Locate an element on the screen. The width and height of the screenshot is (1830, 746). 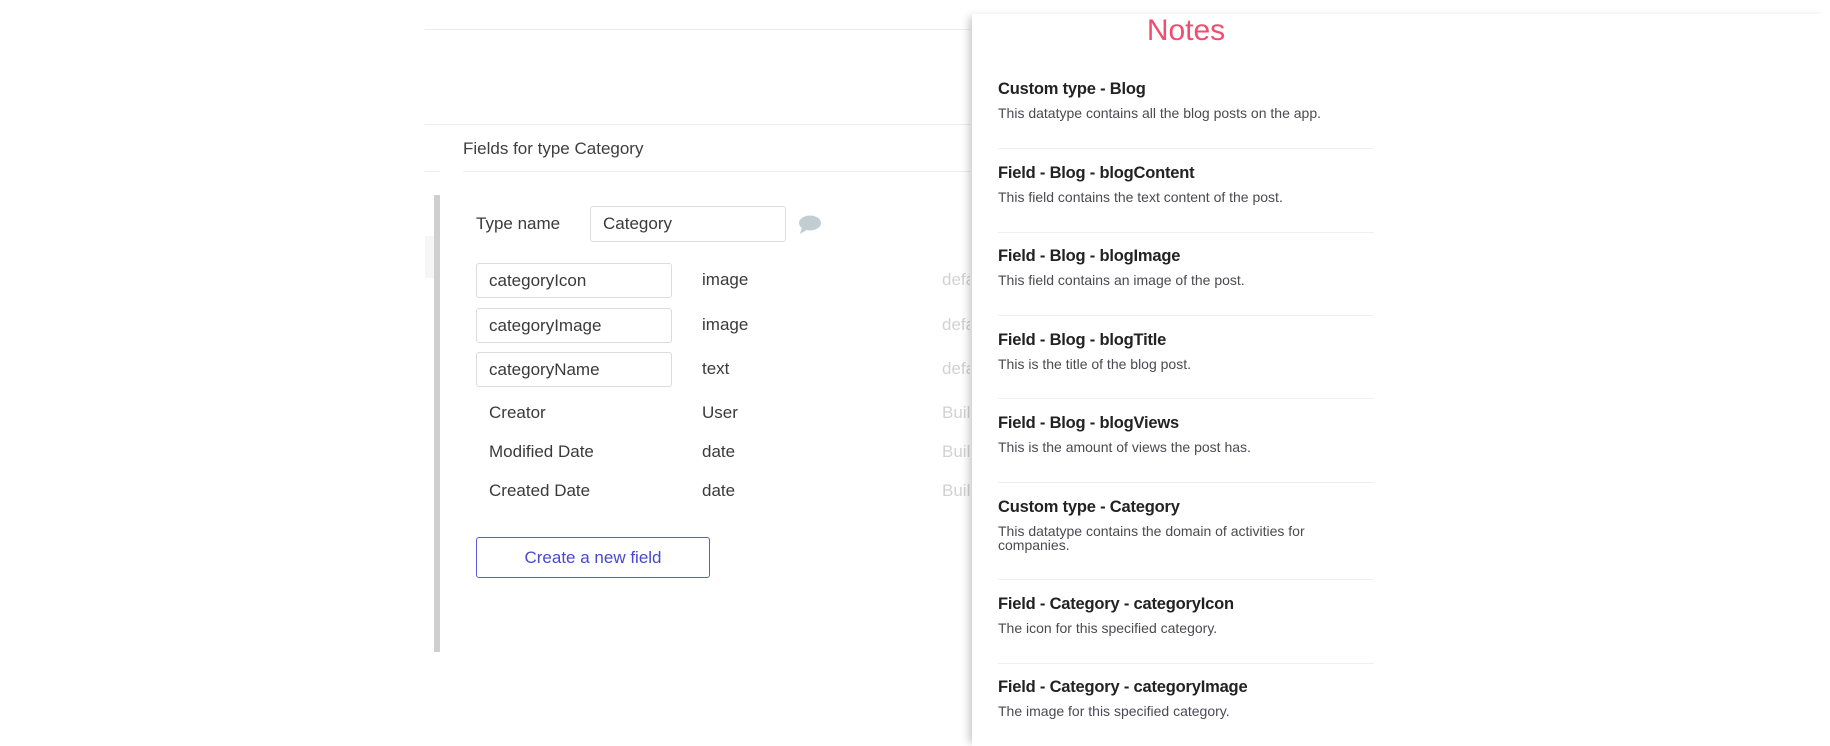
top-divider is located at coordinates (697, 29).